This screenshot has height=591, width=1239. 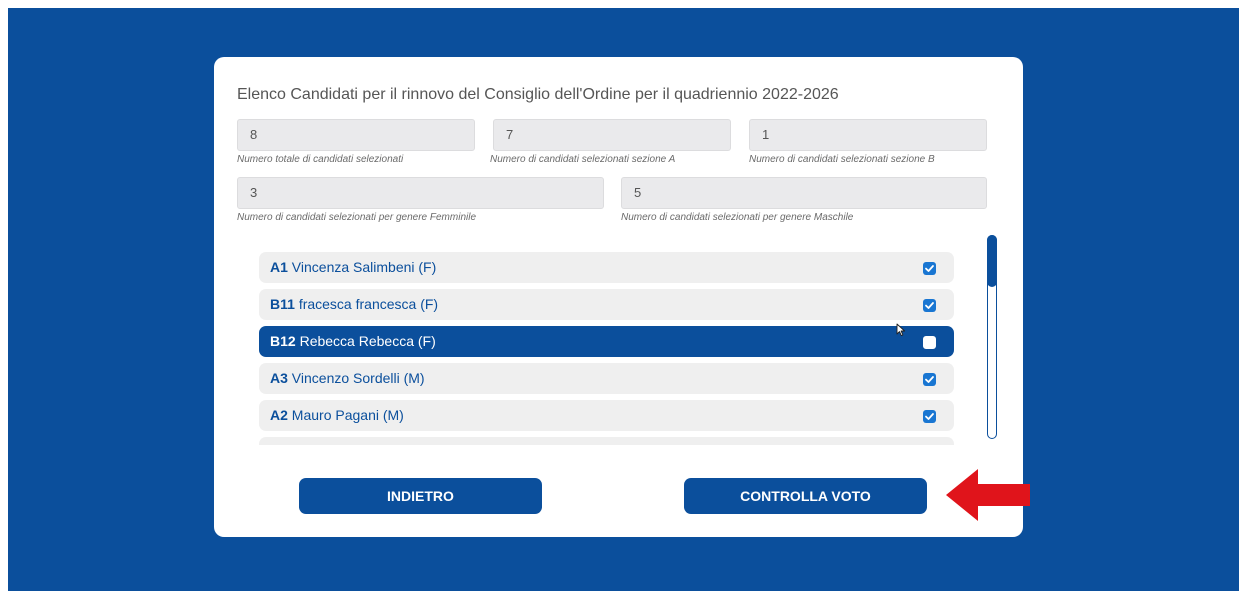 I want to click on candidate-code: A3, so click(x=279, y=378).